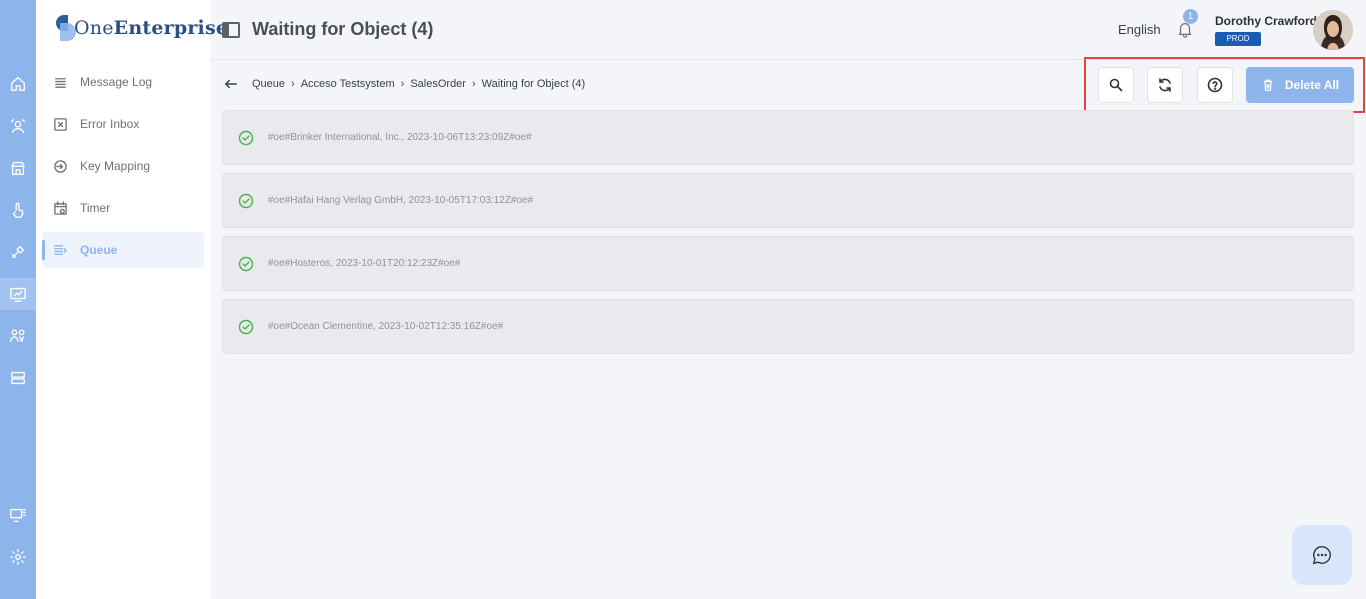 This screenshot has height=599, width=1366. Describe the element at coordinates (60, 250) in the screenshot. I see `queue-icon` at that location.